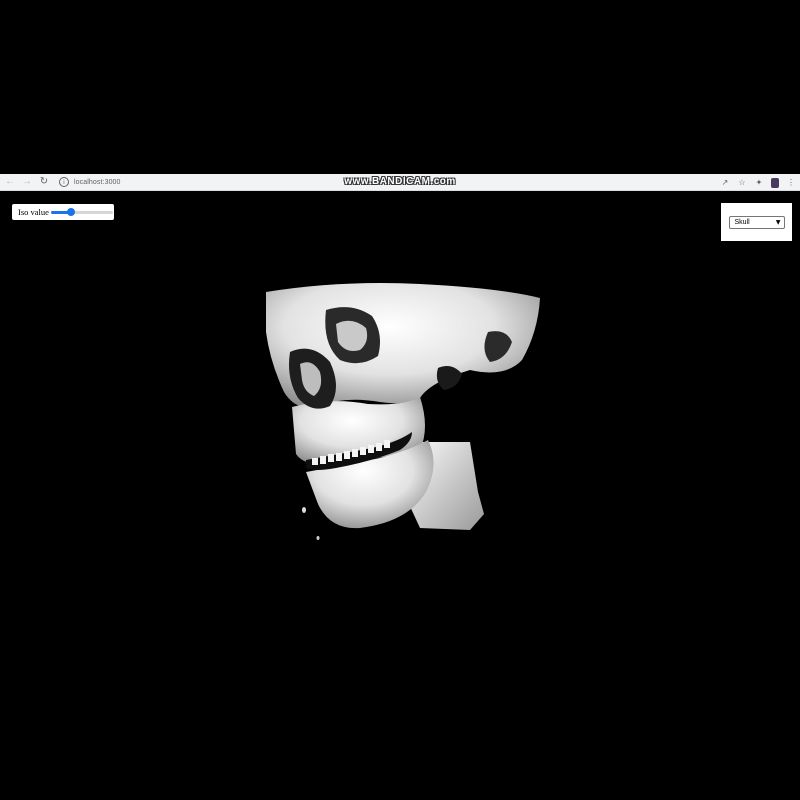 This screenshot has height=800, width=800. Describe the element at coordinates (742, 222) in the screenshot. I see `model-select-value: Skull` at that location.